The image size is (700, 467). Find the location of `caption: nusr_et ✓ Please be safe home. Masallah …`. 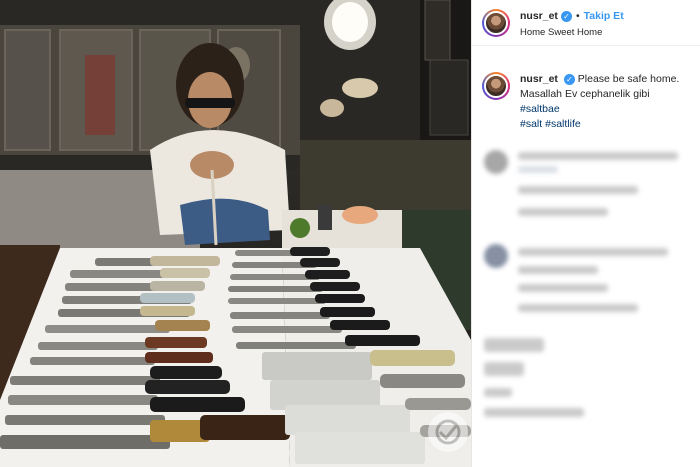

caption: nusr_et ✓ Please be safe home. Masallah … is located at coordinates (586, 89).